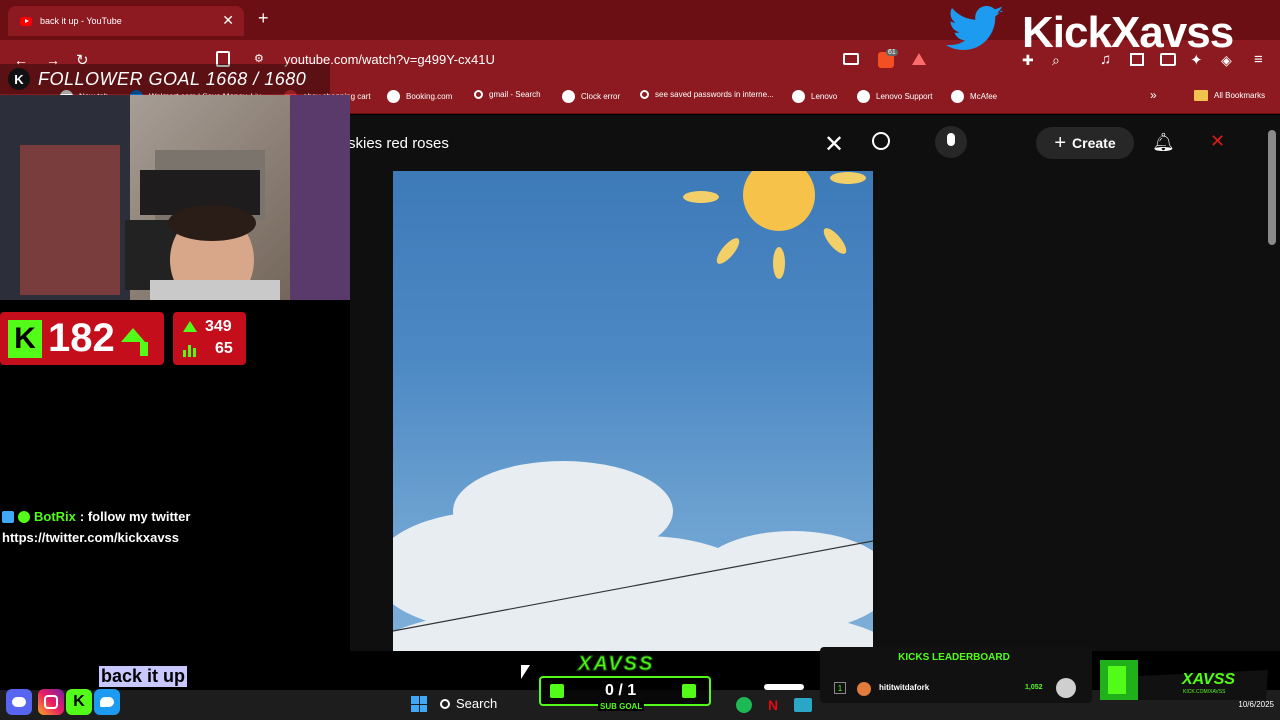 The height and width of the screenshot is (720, 1280). Describe the element at coordinates (126, 21) in the screenshot. I see `tab-youtube: back it up - YouTube ✕` at that location.